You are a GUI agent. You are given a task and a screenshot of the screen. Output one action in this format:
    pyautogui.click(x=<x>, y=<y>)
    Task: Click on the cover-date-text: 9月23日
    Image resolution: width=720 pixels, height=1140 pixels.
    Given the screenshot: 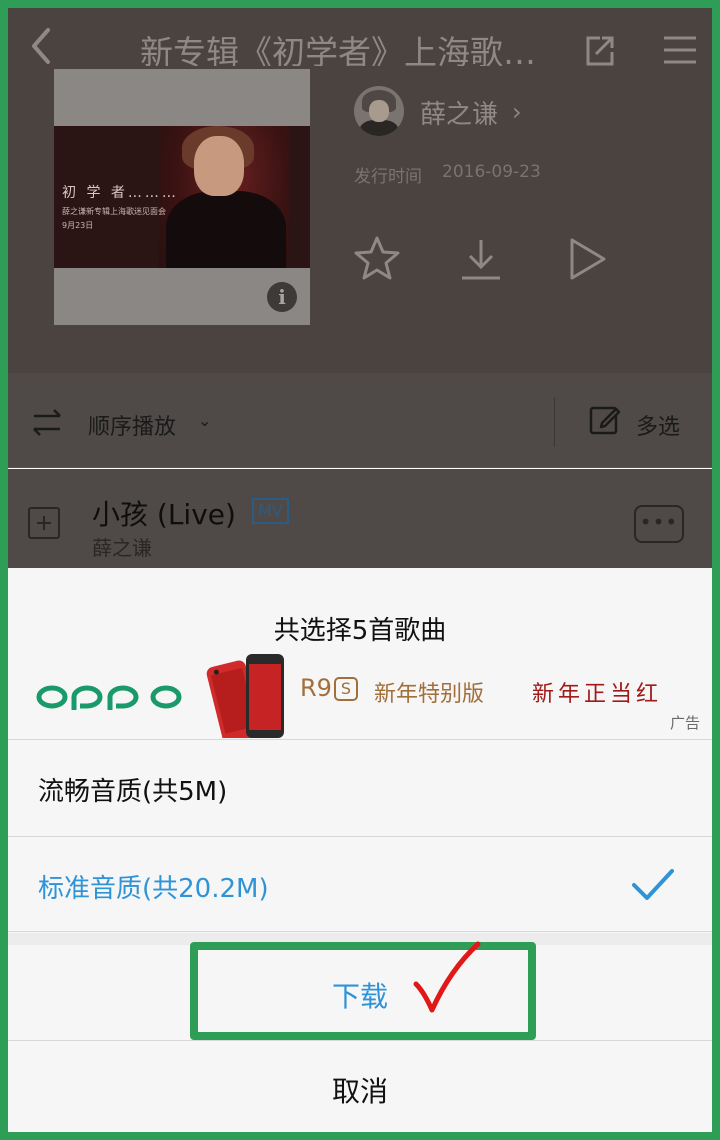 What is the action you would take?
    pyautogui.click(x=78, y=225)
    